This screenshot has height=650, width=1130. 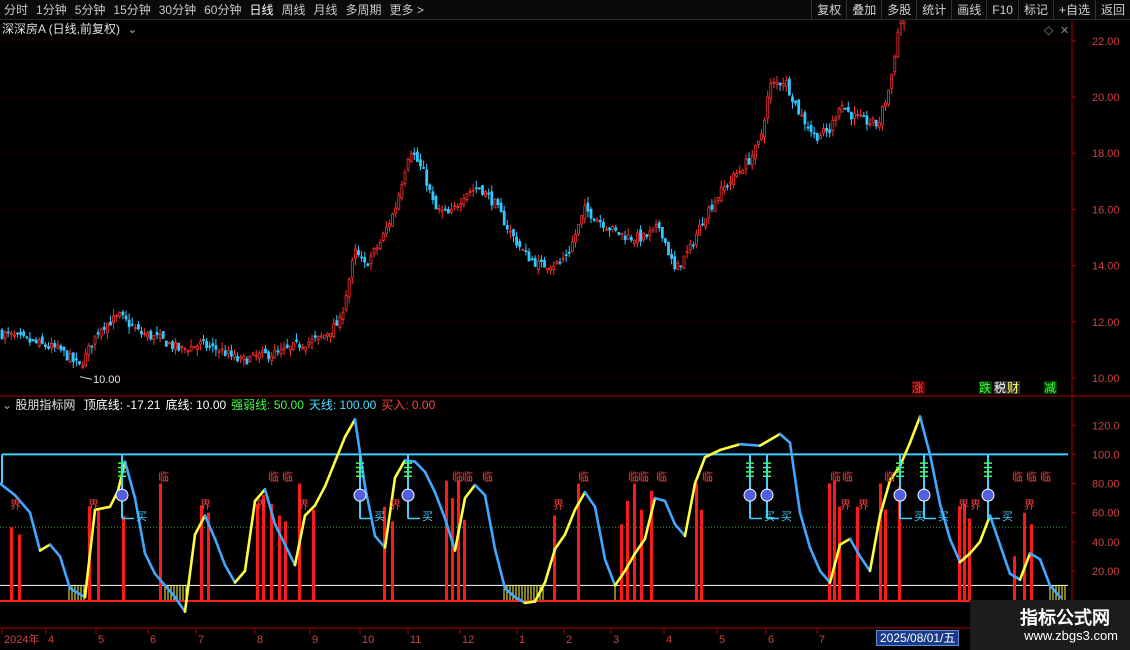 What do you see at coordinates (616, 640) in the screenshot?
I see `time-axis-label: 3` at bounding box center [616, 640].